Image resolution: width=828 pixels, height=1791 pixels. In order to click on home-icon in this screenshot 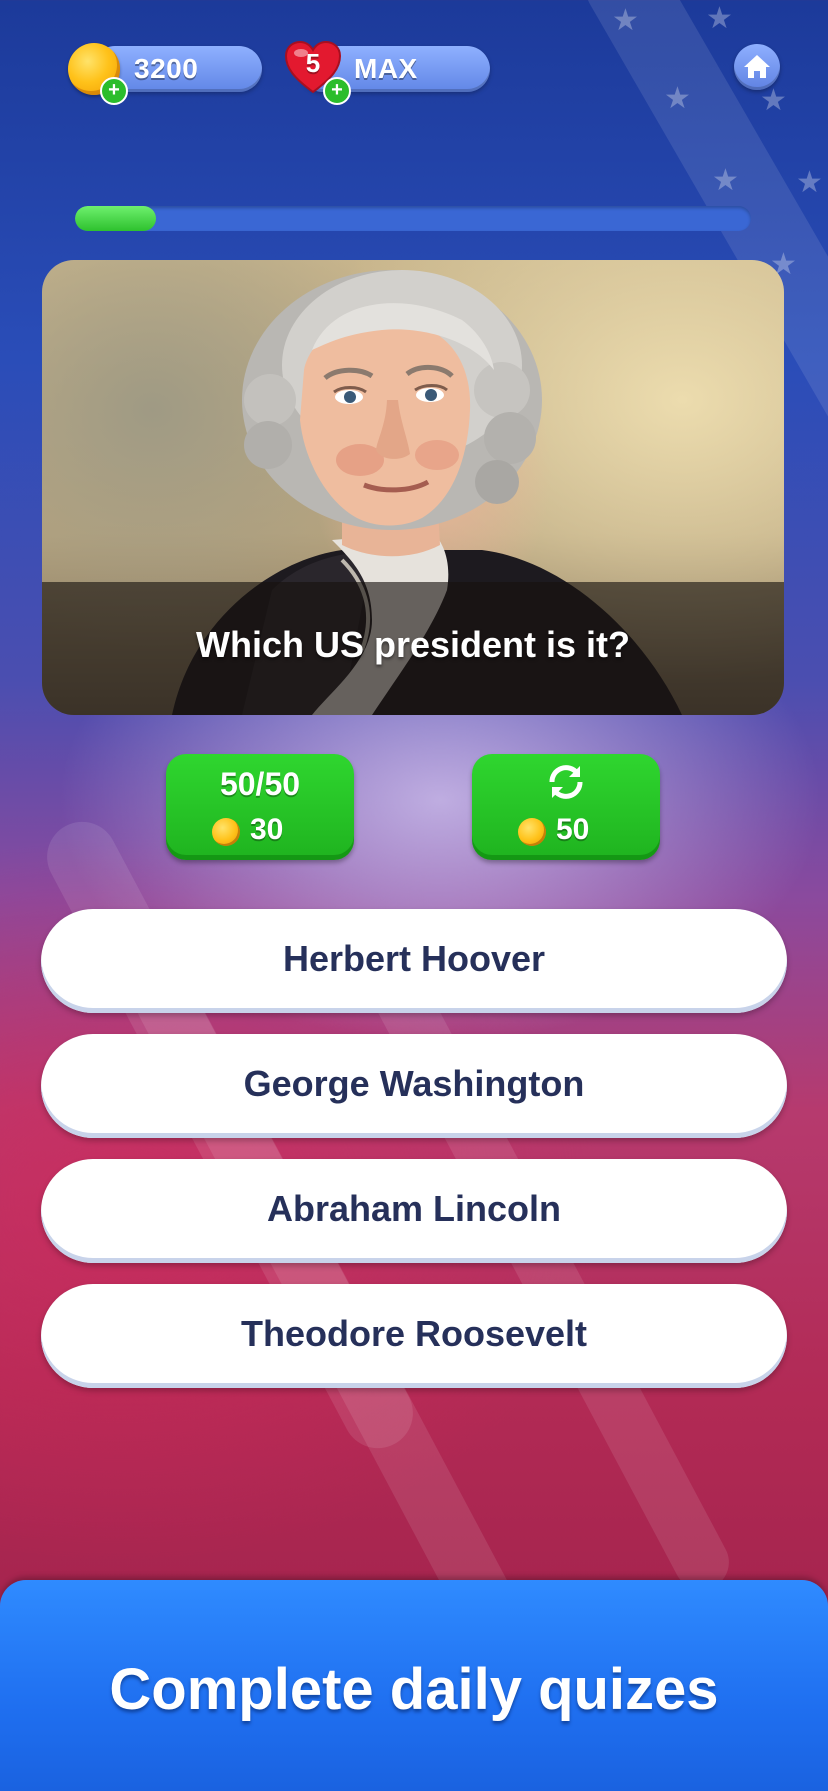, I will do `click(757, 66)`.